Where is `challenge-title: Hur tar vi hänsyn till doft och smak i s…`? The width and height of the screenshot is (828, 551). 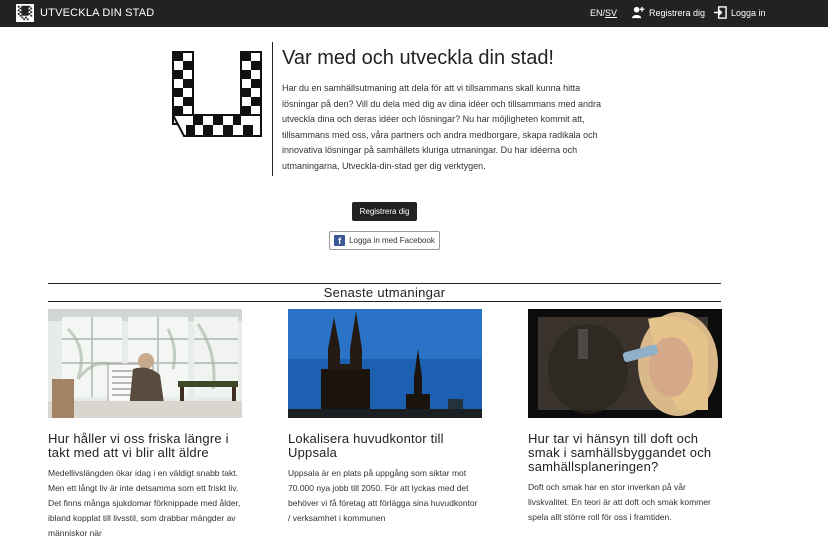 challenge-title: Hur tar vi hänsyn till doft och smak i s… is located at coordinates (625, 453).